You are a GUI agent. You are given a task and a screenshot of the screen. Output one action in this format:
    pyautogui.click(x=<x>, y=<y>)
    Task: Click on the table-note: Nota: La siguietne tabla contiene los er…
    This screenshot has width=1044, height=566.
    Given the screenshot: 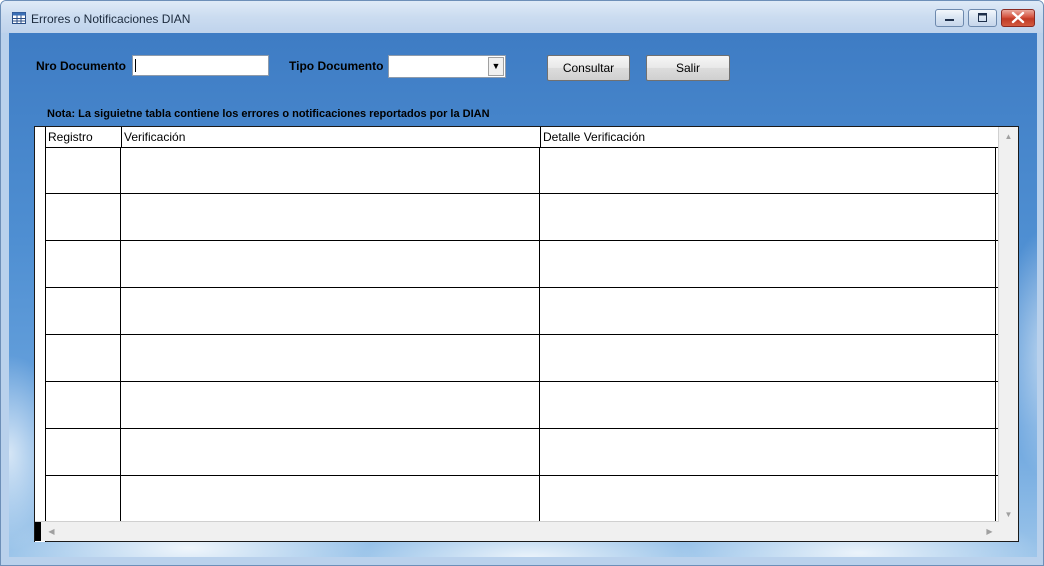 What is the action you would take?
    pyautogui.click(x=268, y=114)
    